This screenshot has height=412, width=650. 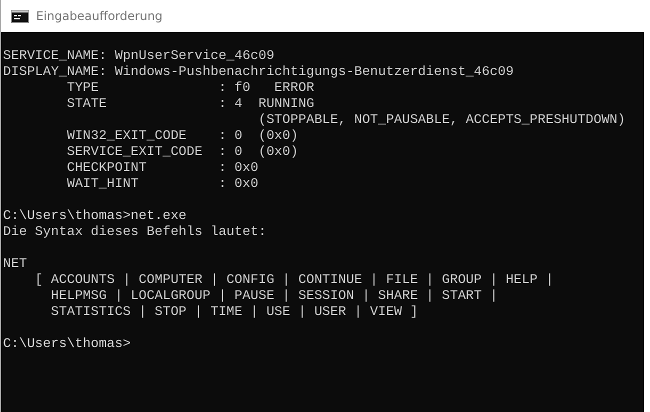 I want to click on window-title: Eingabeaufforderung, so click(x=99, y=16).